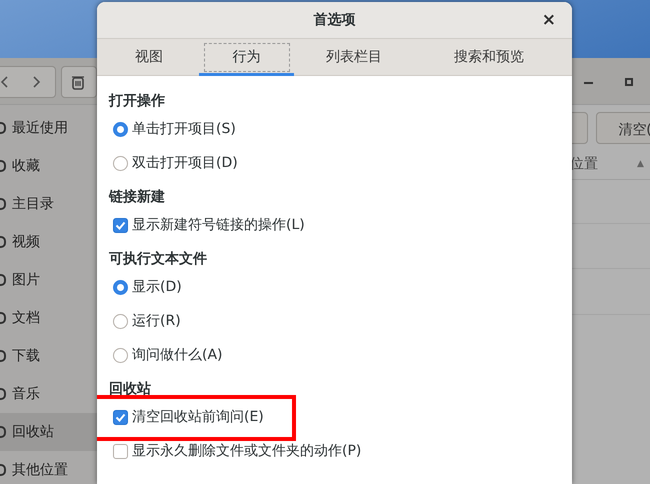  Describe the element at coordinates (147, 321) in the screenshot. I see `radio-option: 运行(R)` at that location.